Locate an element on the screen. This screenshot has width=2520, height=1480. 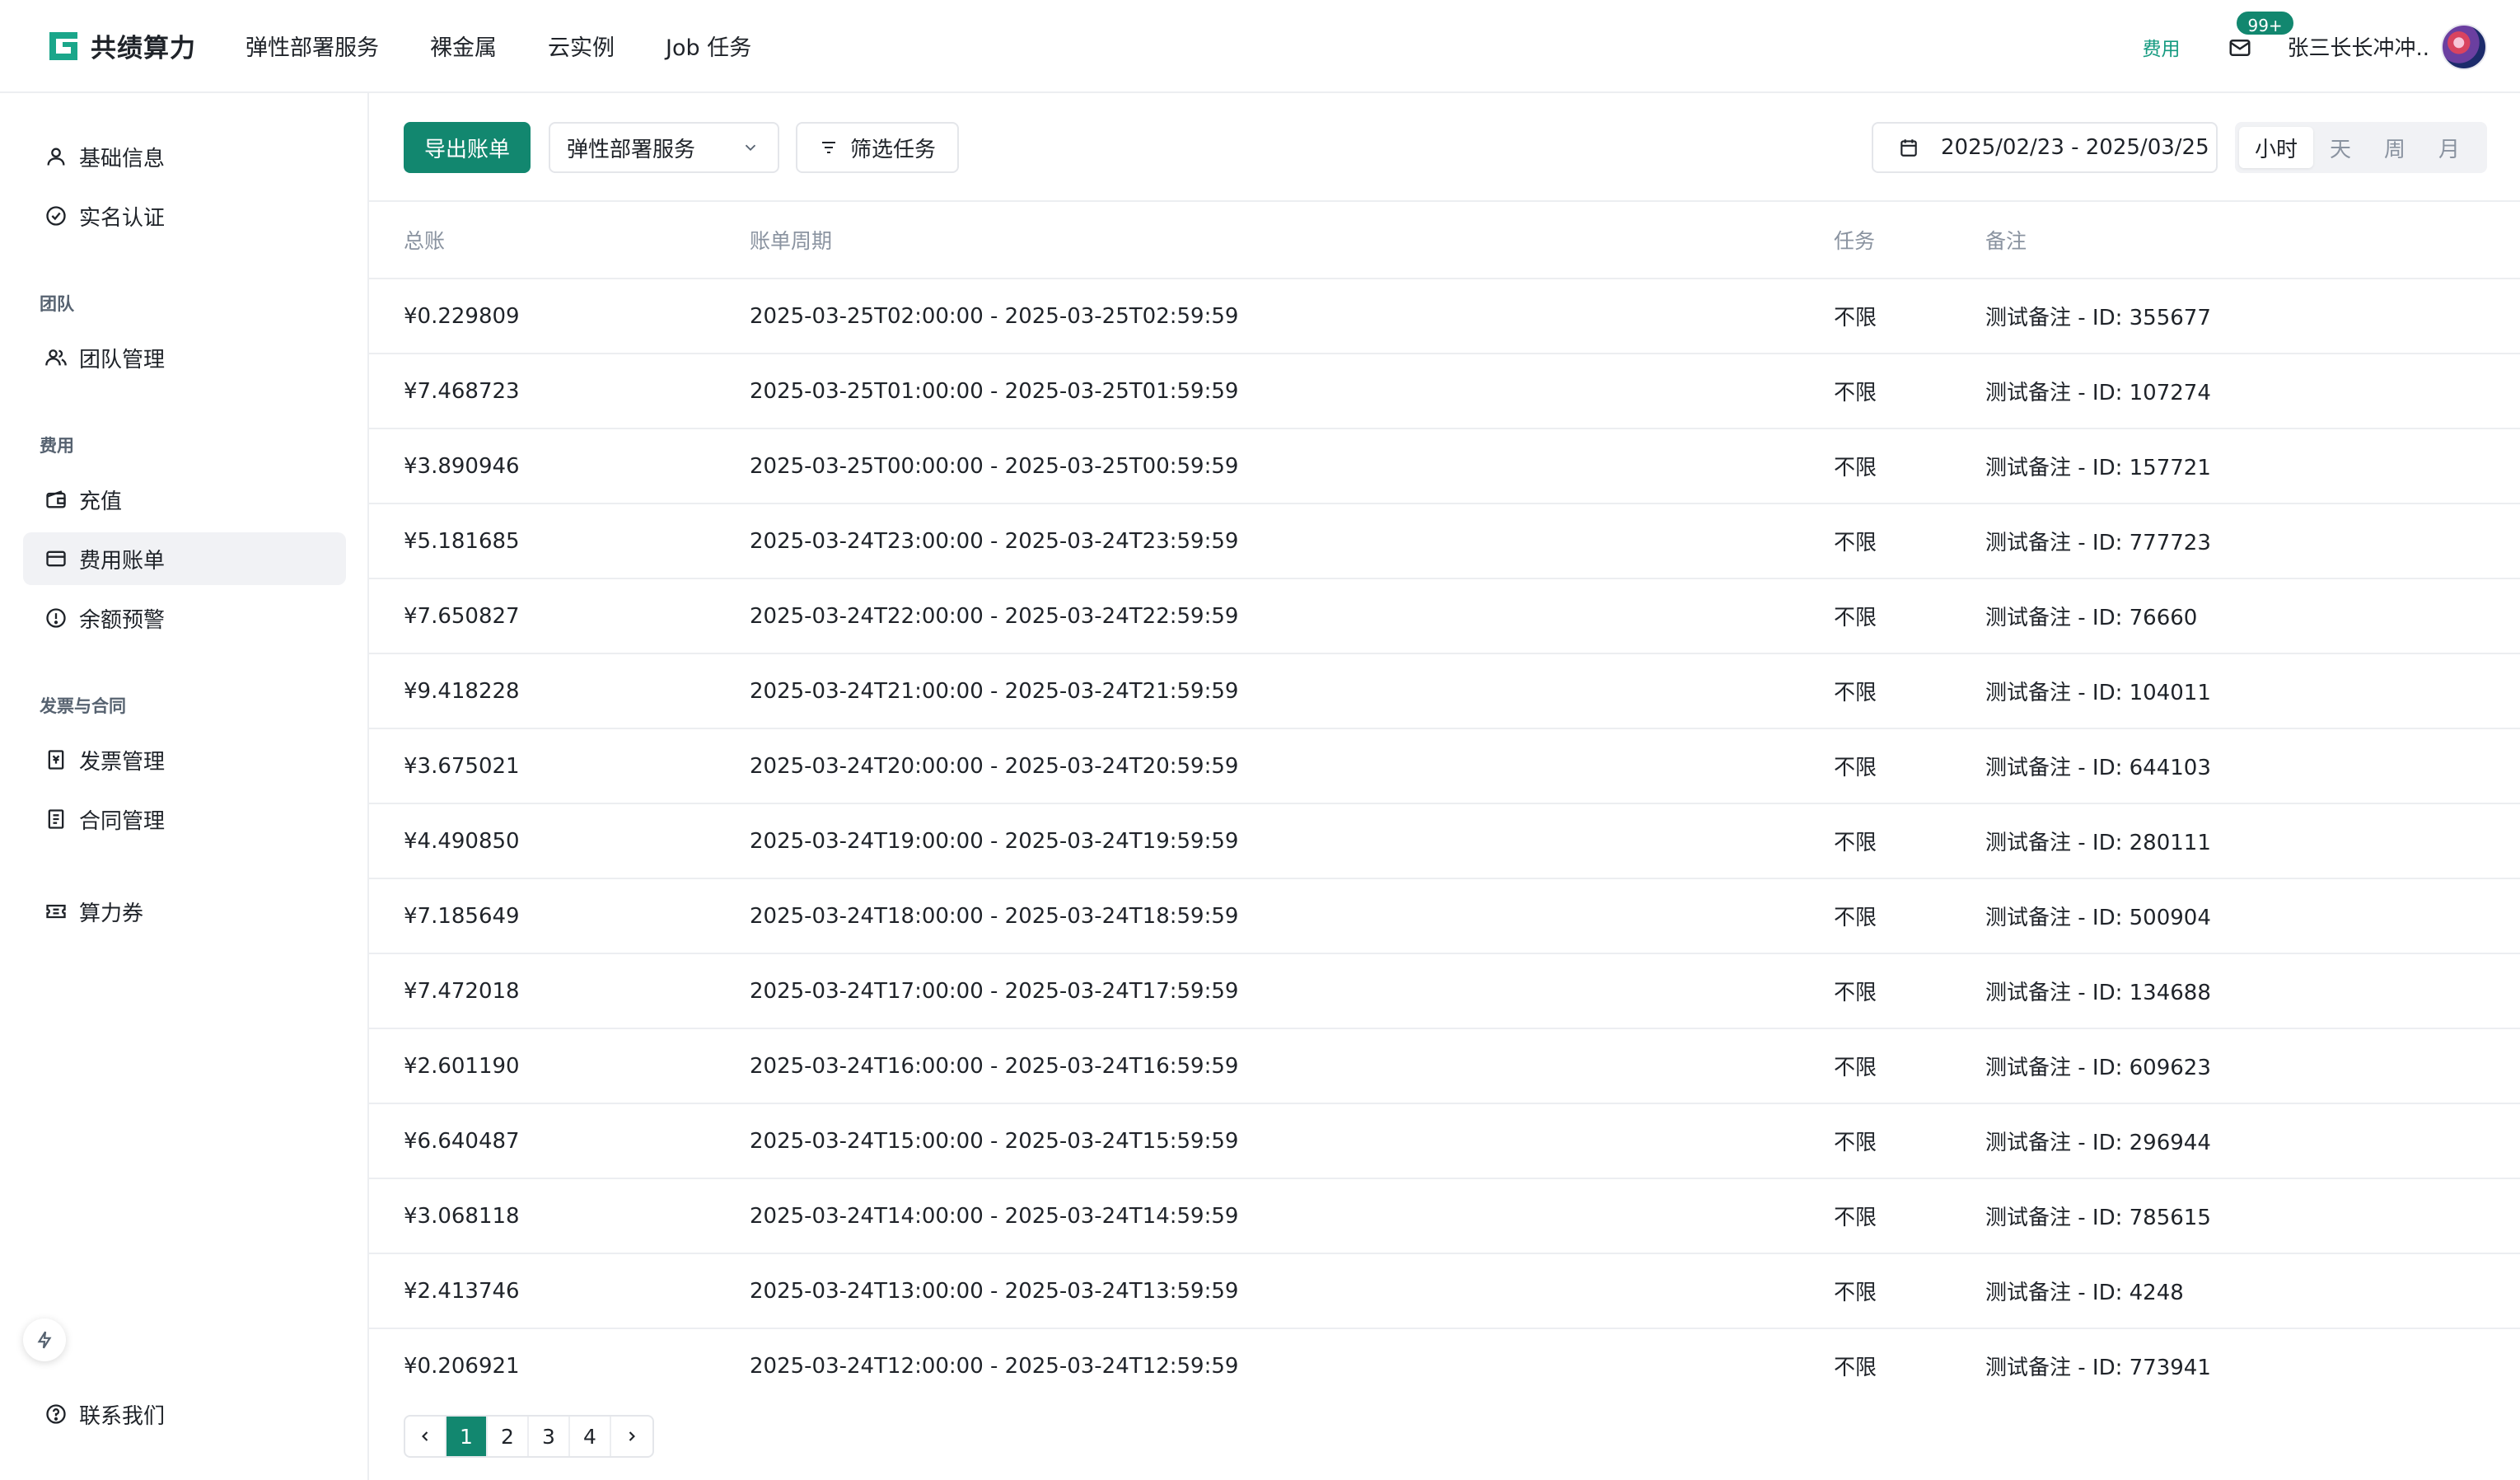
service-select-value: 弹性部署服务 is located at coordinates (631, 149).